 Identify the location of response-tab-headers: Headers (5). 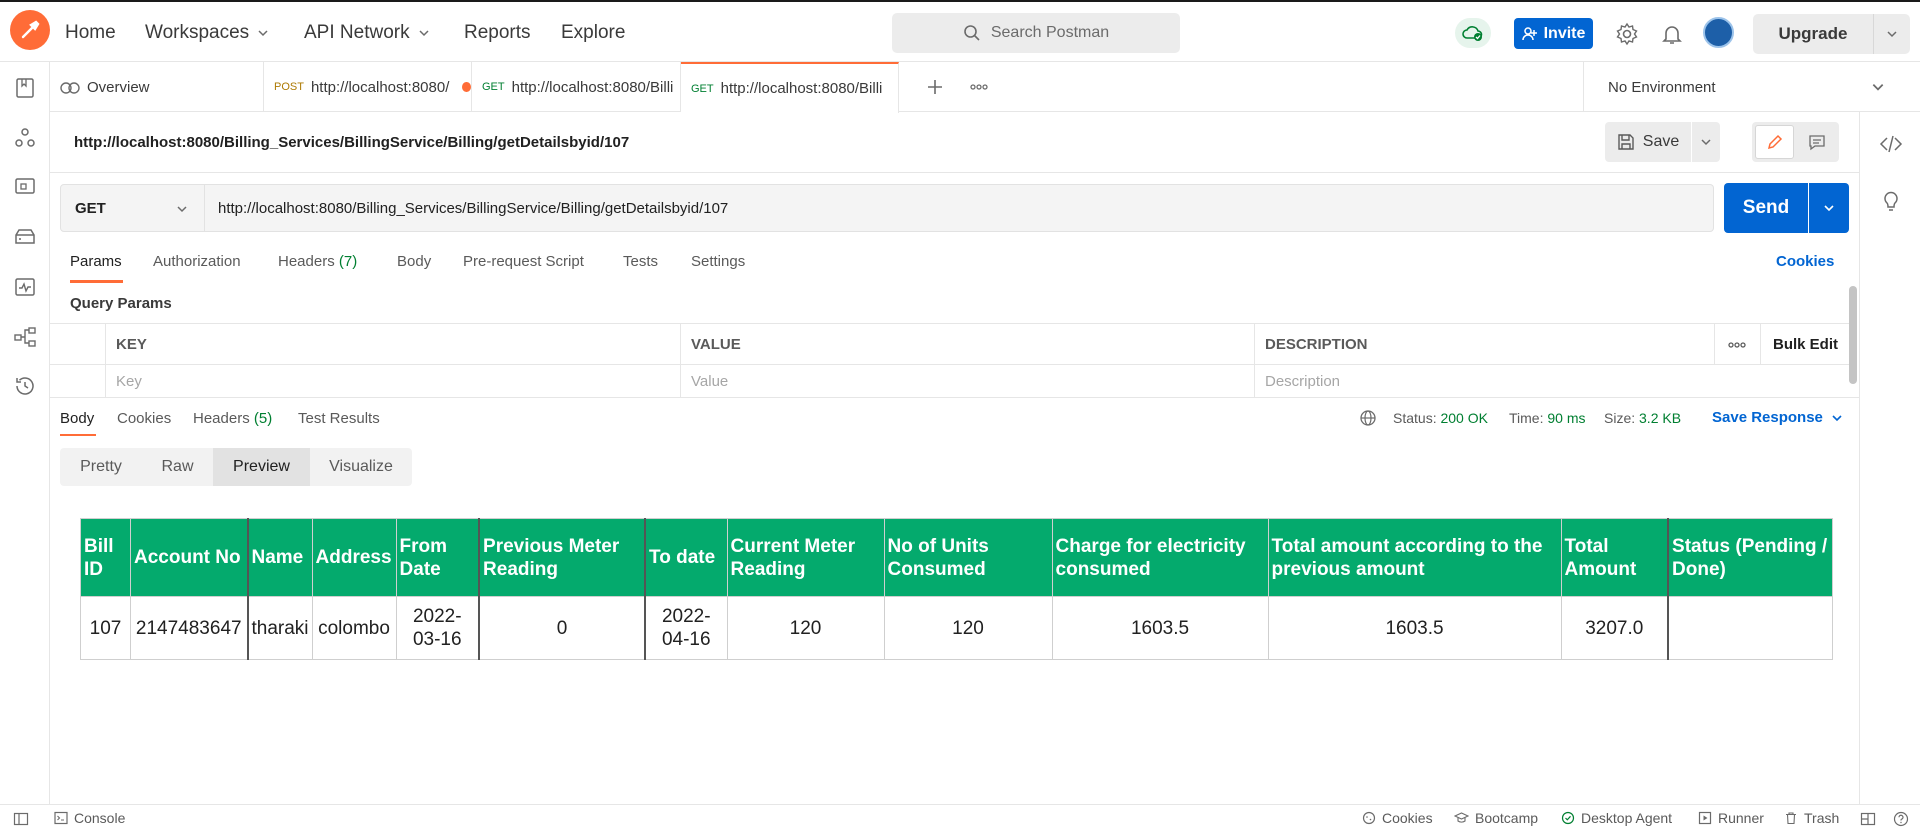
(232, 418).